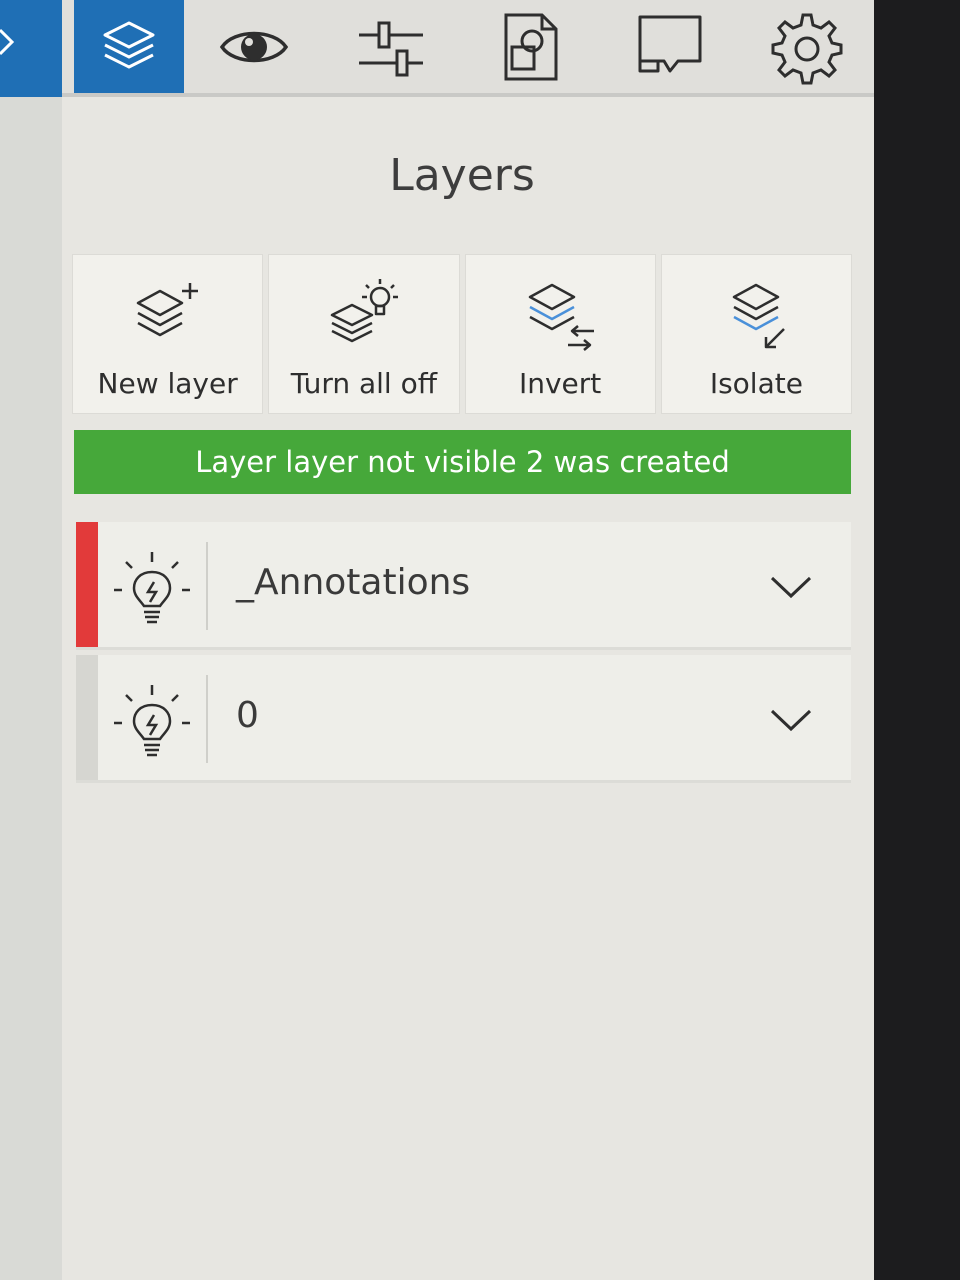  Describe the element at coordinates (31, 640) in the screenshot. I see `canvas-strip` at that location.